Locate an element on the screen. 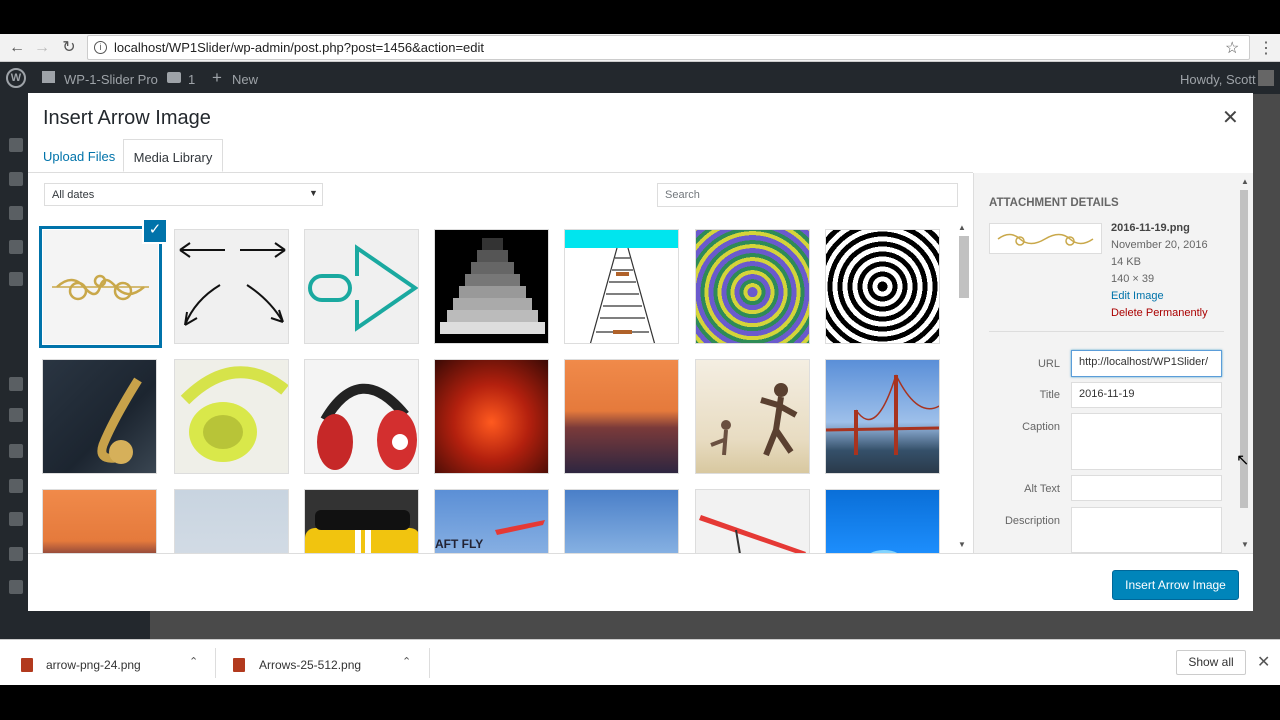 This screenshot has height=720, width=1280. appearance-icon is located at coordinates (16, 384).